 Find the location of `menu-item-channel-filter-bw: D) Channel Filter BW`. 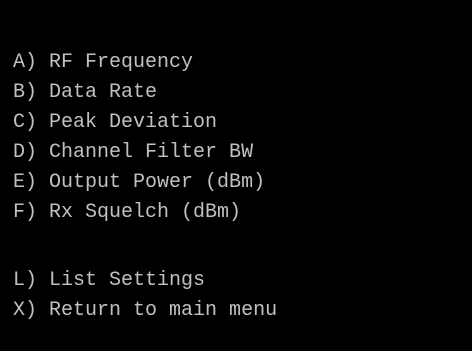

menu-item-channel-filter-bw: D) Channel Filter BW is located at coordinates (242, 153).